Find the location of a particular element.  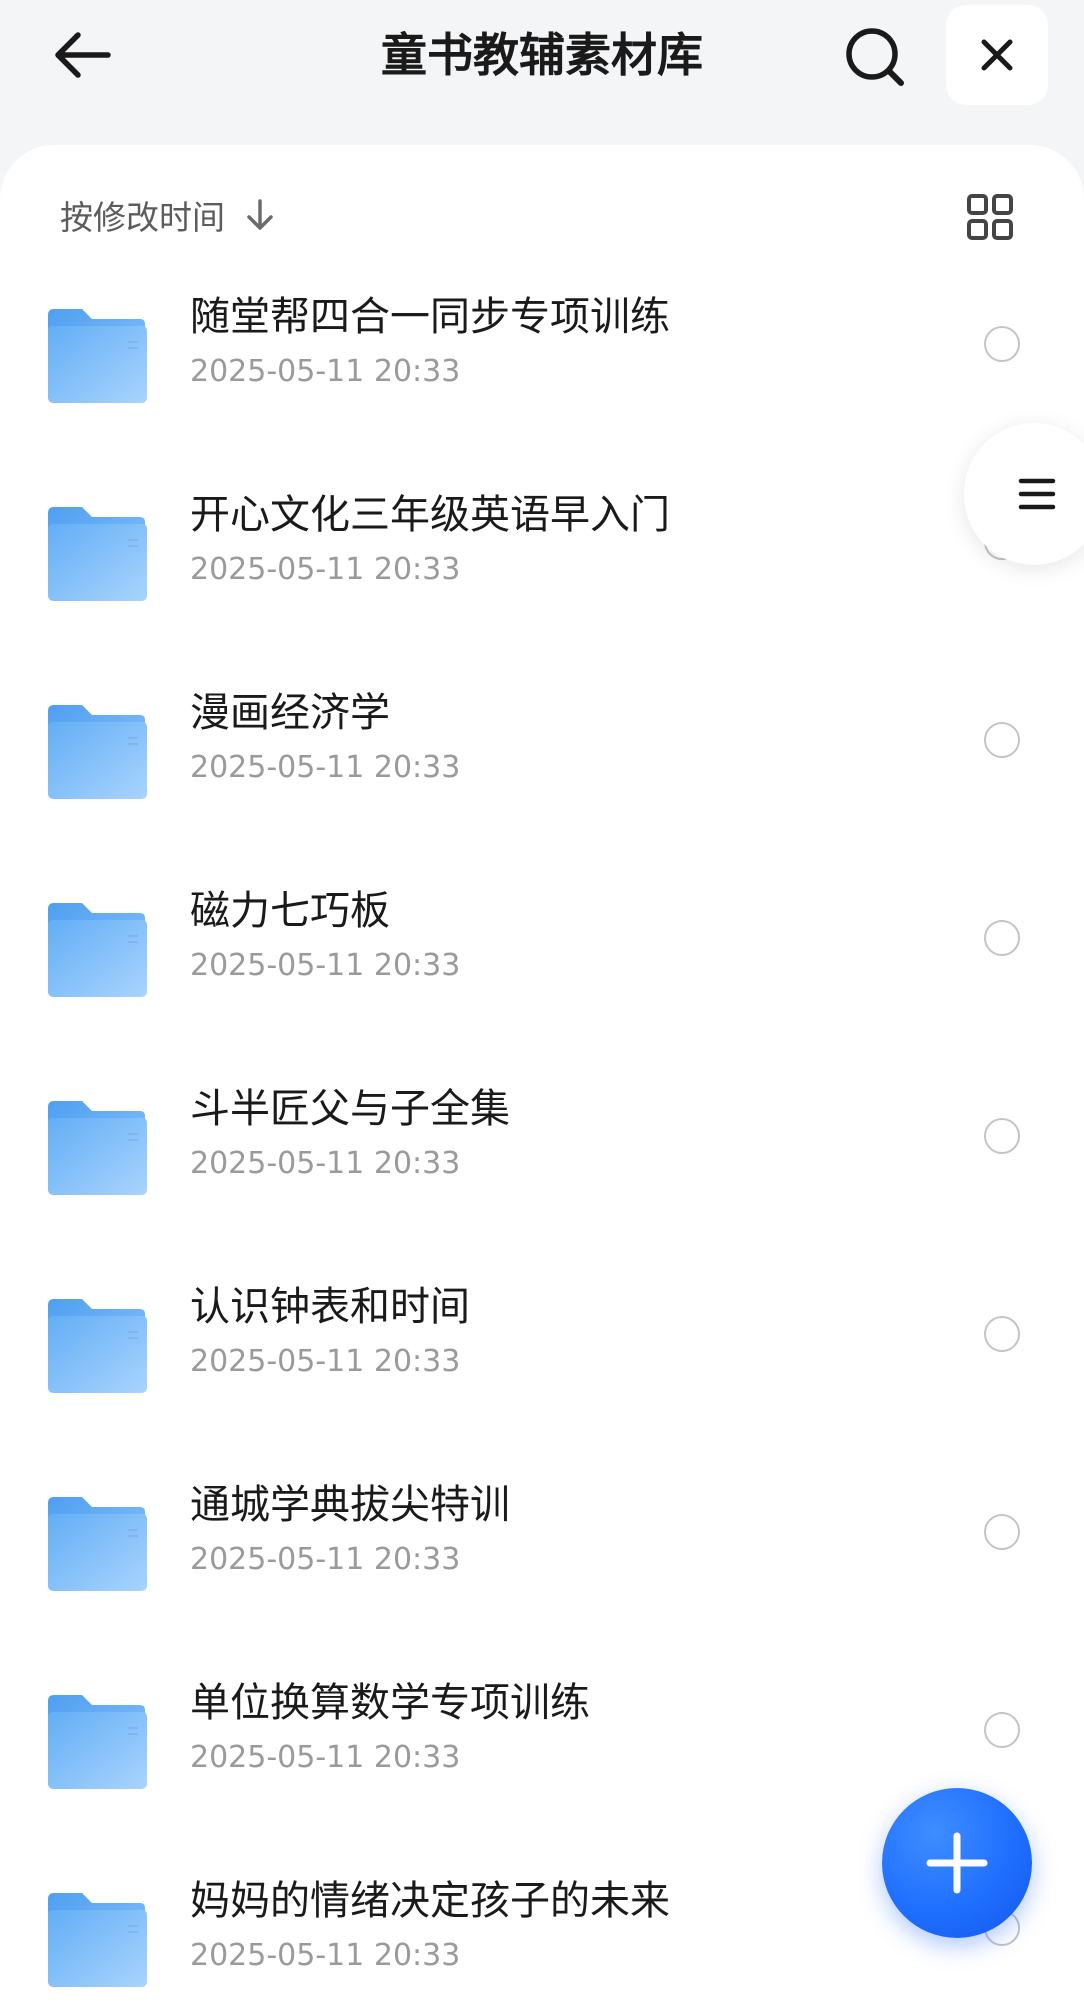

close-button is located at coordinates (997, 55).